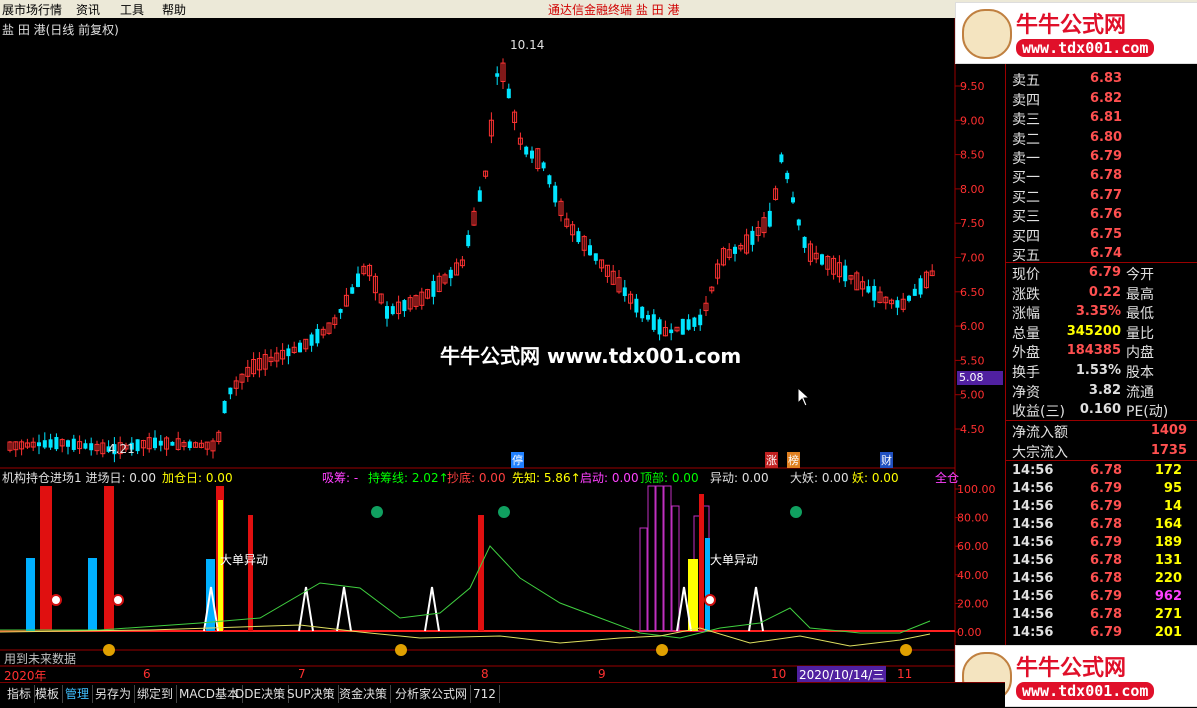 This screenshot has height=708, width=1197. I want to click on tick-volume: 189, so click(1168, 542).